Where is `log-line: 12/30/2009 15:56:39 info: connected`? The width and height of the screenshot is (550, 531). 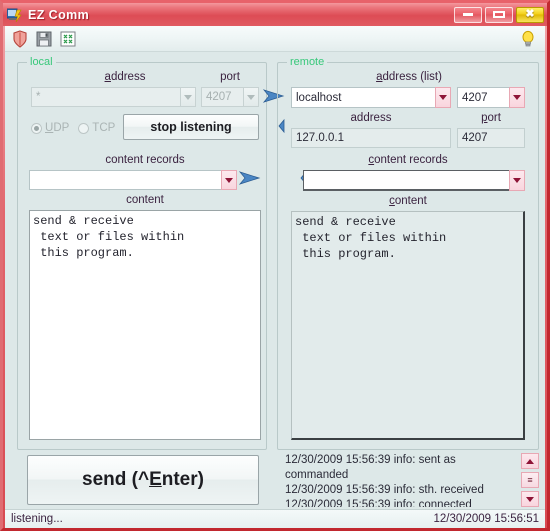
log-line: 12/30/2009 15:56:39 info: connected is located at coordinates (378, 503).